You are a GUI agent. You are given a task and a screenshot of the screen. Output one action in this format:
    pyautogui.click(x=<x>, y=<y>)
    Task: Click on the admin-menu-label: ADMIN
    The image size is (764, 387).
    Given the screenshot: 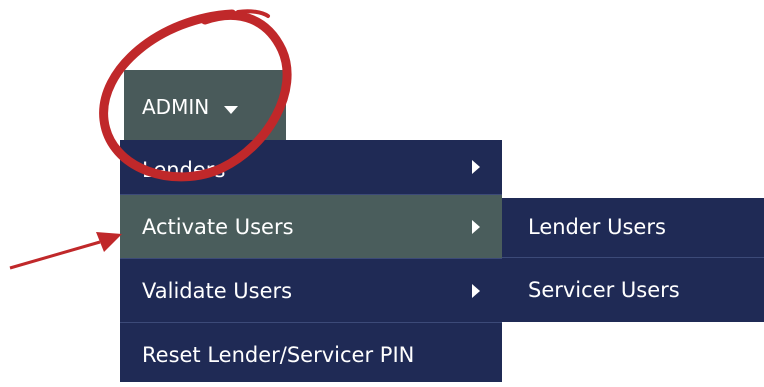 What is the action you would take?
    pyautogui.click(x=176, y=106)
    